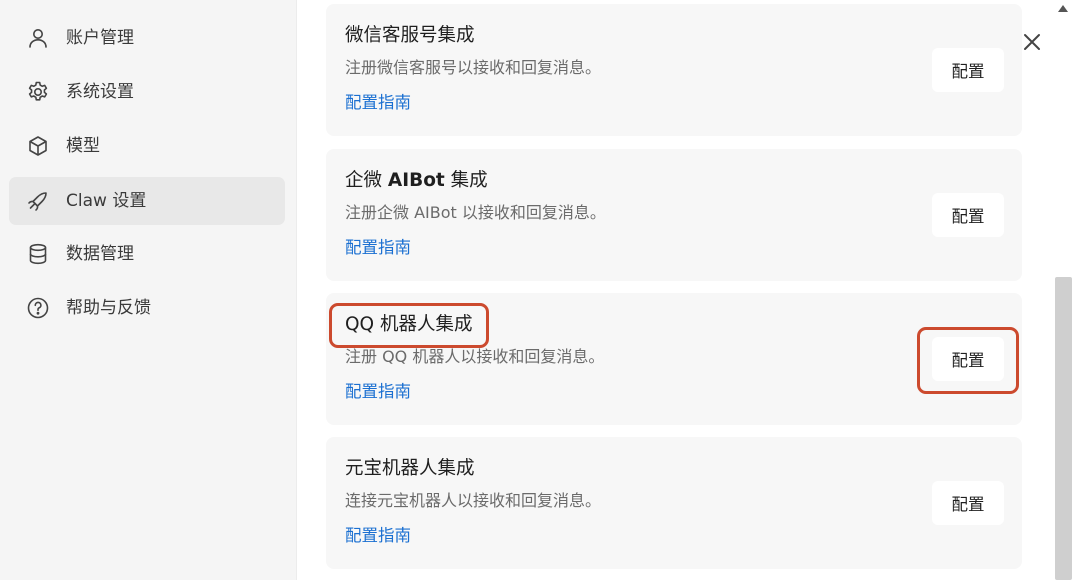 This screenshot has width=1072, height=580. Describe the element at coordinates (147, 92) in the screenshot. I see `sidebar-item-system-settings: 系统设置` at that location.